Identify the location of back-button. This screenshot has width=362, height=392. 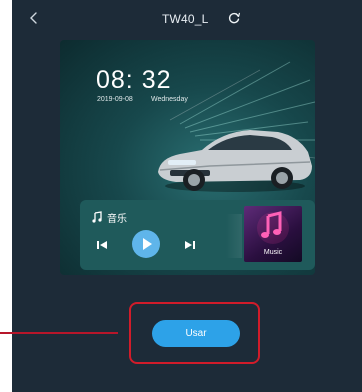
(34, 18).